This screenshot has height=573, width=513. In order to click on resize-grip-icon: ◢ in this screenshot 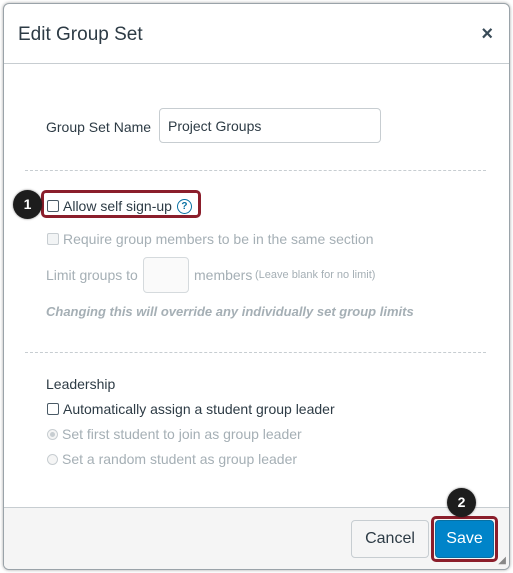, I will do `click(502, 560)`.